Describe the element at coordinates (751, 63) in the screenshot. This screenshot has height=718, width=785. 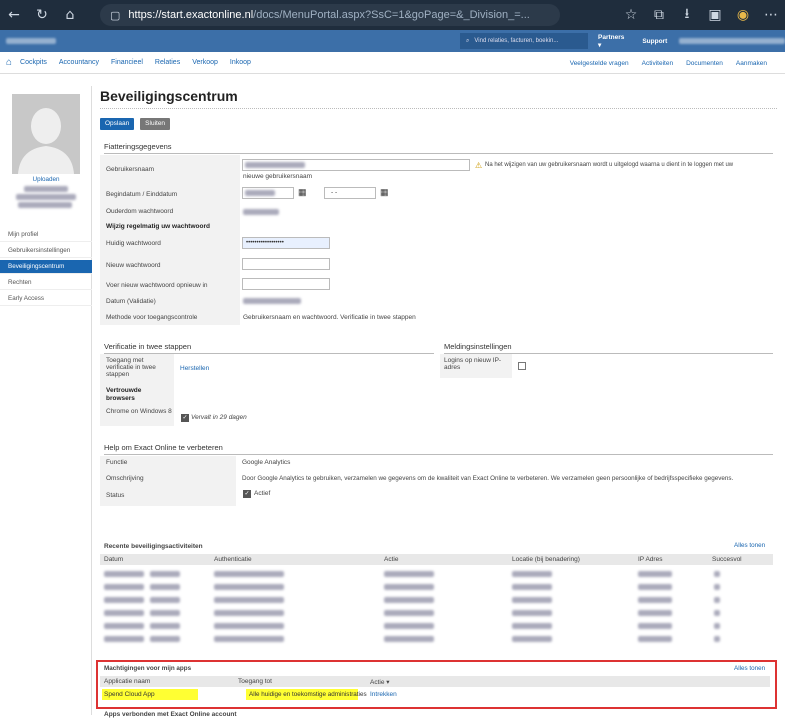
I see `menu-aanmaken: Aanmaken` at that location.